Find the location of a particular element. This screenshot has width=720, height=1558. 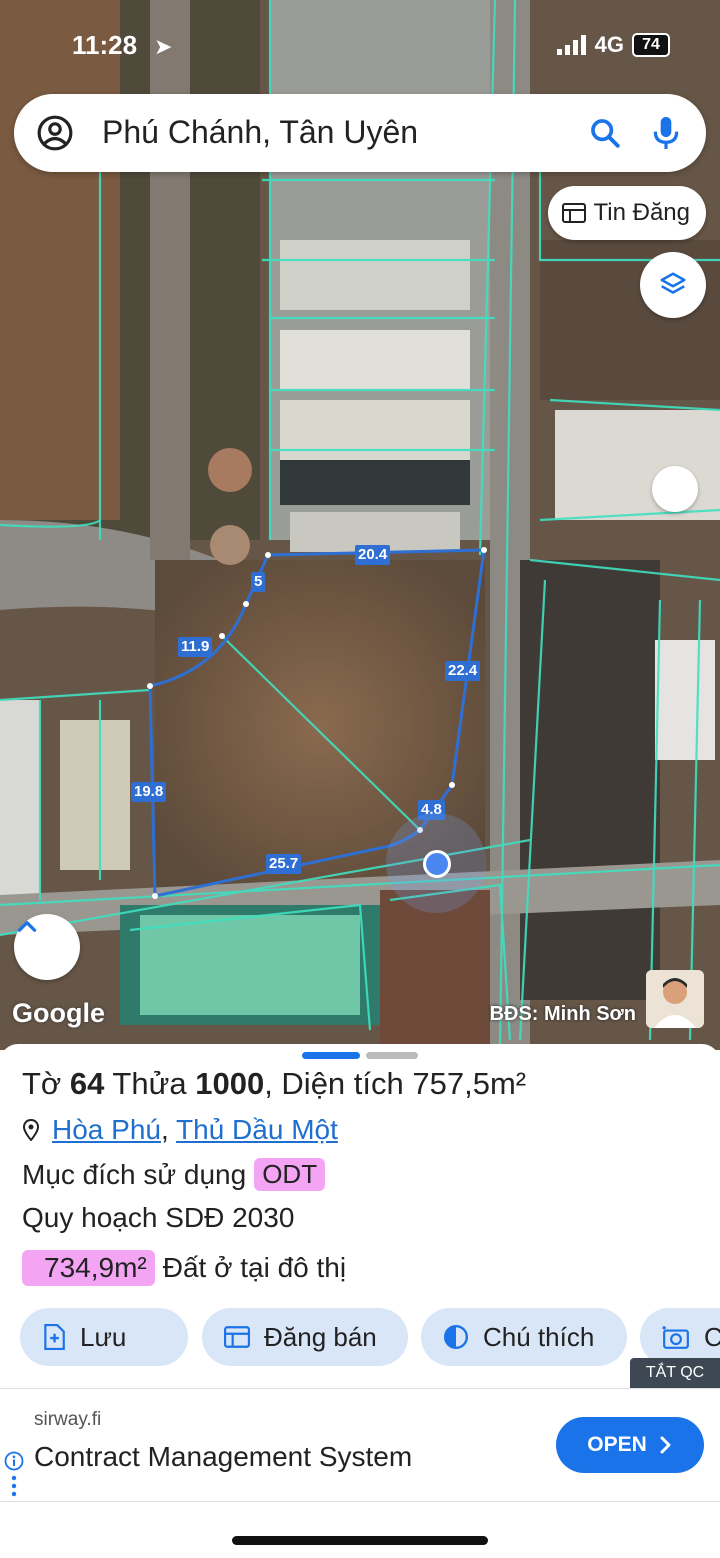

expand-up-button is located at coordinates (47, 947).